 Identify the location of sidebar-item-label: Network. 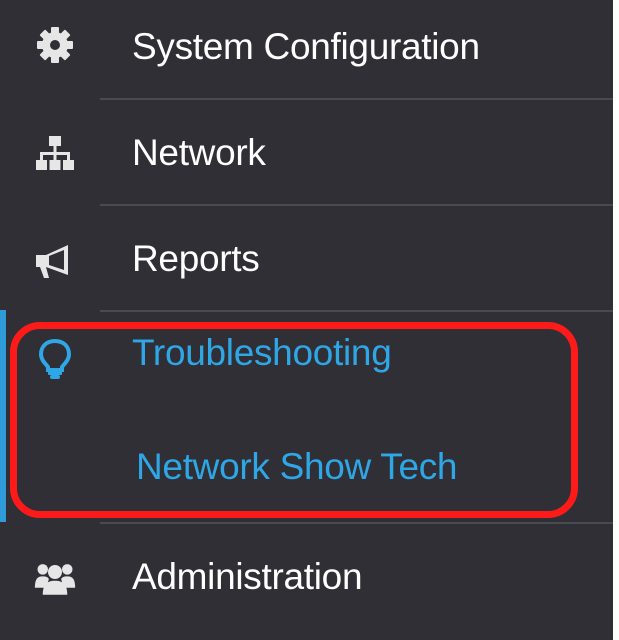
(199, 152).